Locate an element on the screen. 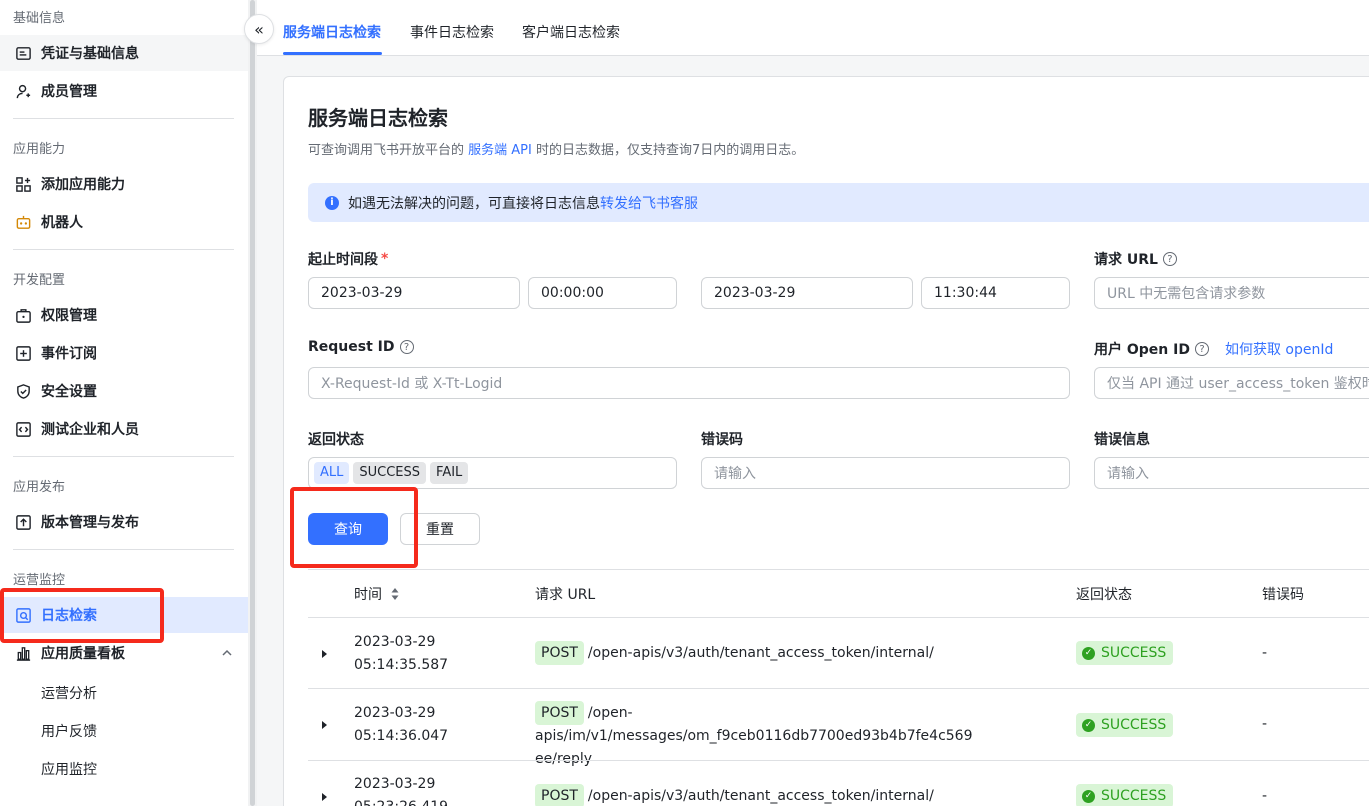 The image size is (1369, 806). sidebar-item-permissions: 权限管理 is located at coordinates (124, 315).